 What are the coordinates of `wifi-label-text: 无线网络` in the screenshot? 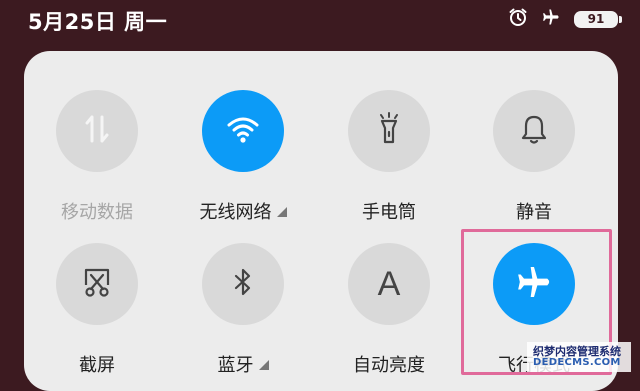 It's located at (235, 212).